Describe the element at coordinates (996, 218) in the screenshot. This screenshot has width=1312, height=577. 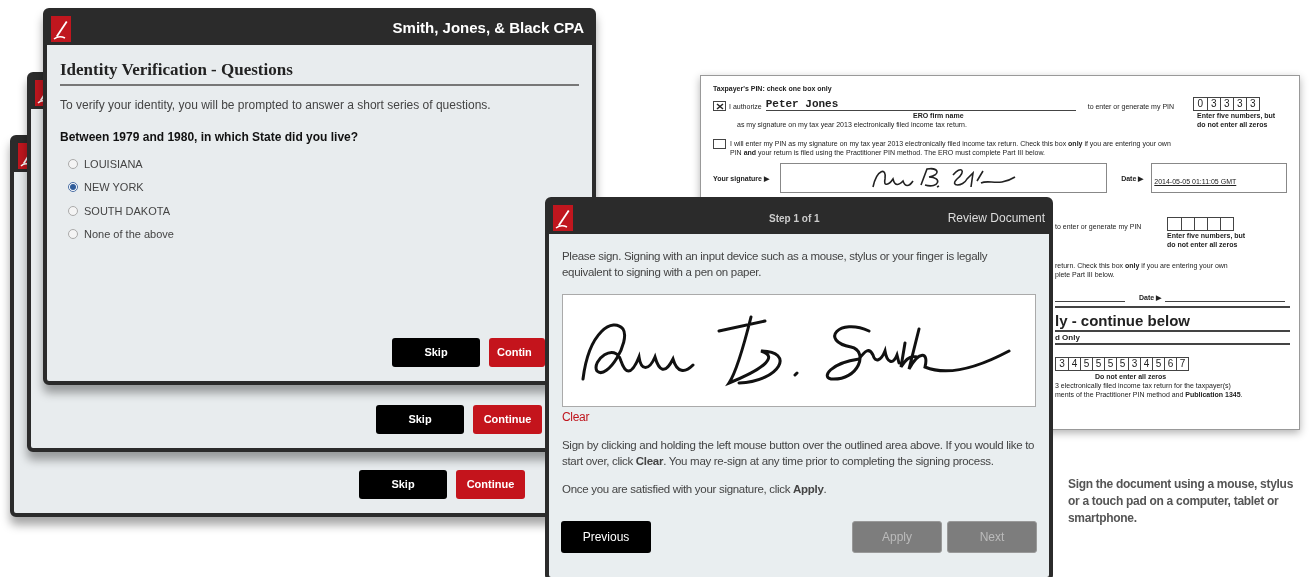
I see `window-title: Review Document` at that location.